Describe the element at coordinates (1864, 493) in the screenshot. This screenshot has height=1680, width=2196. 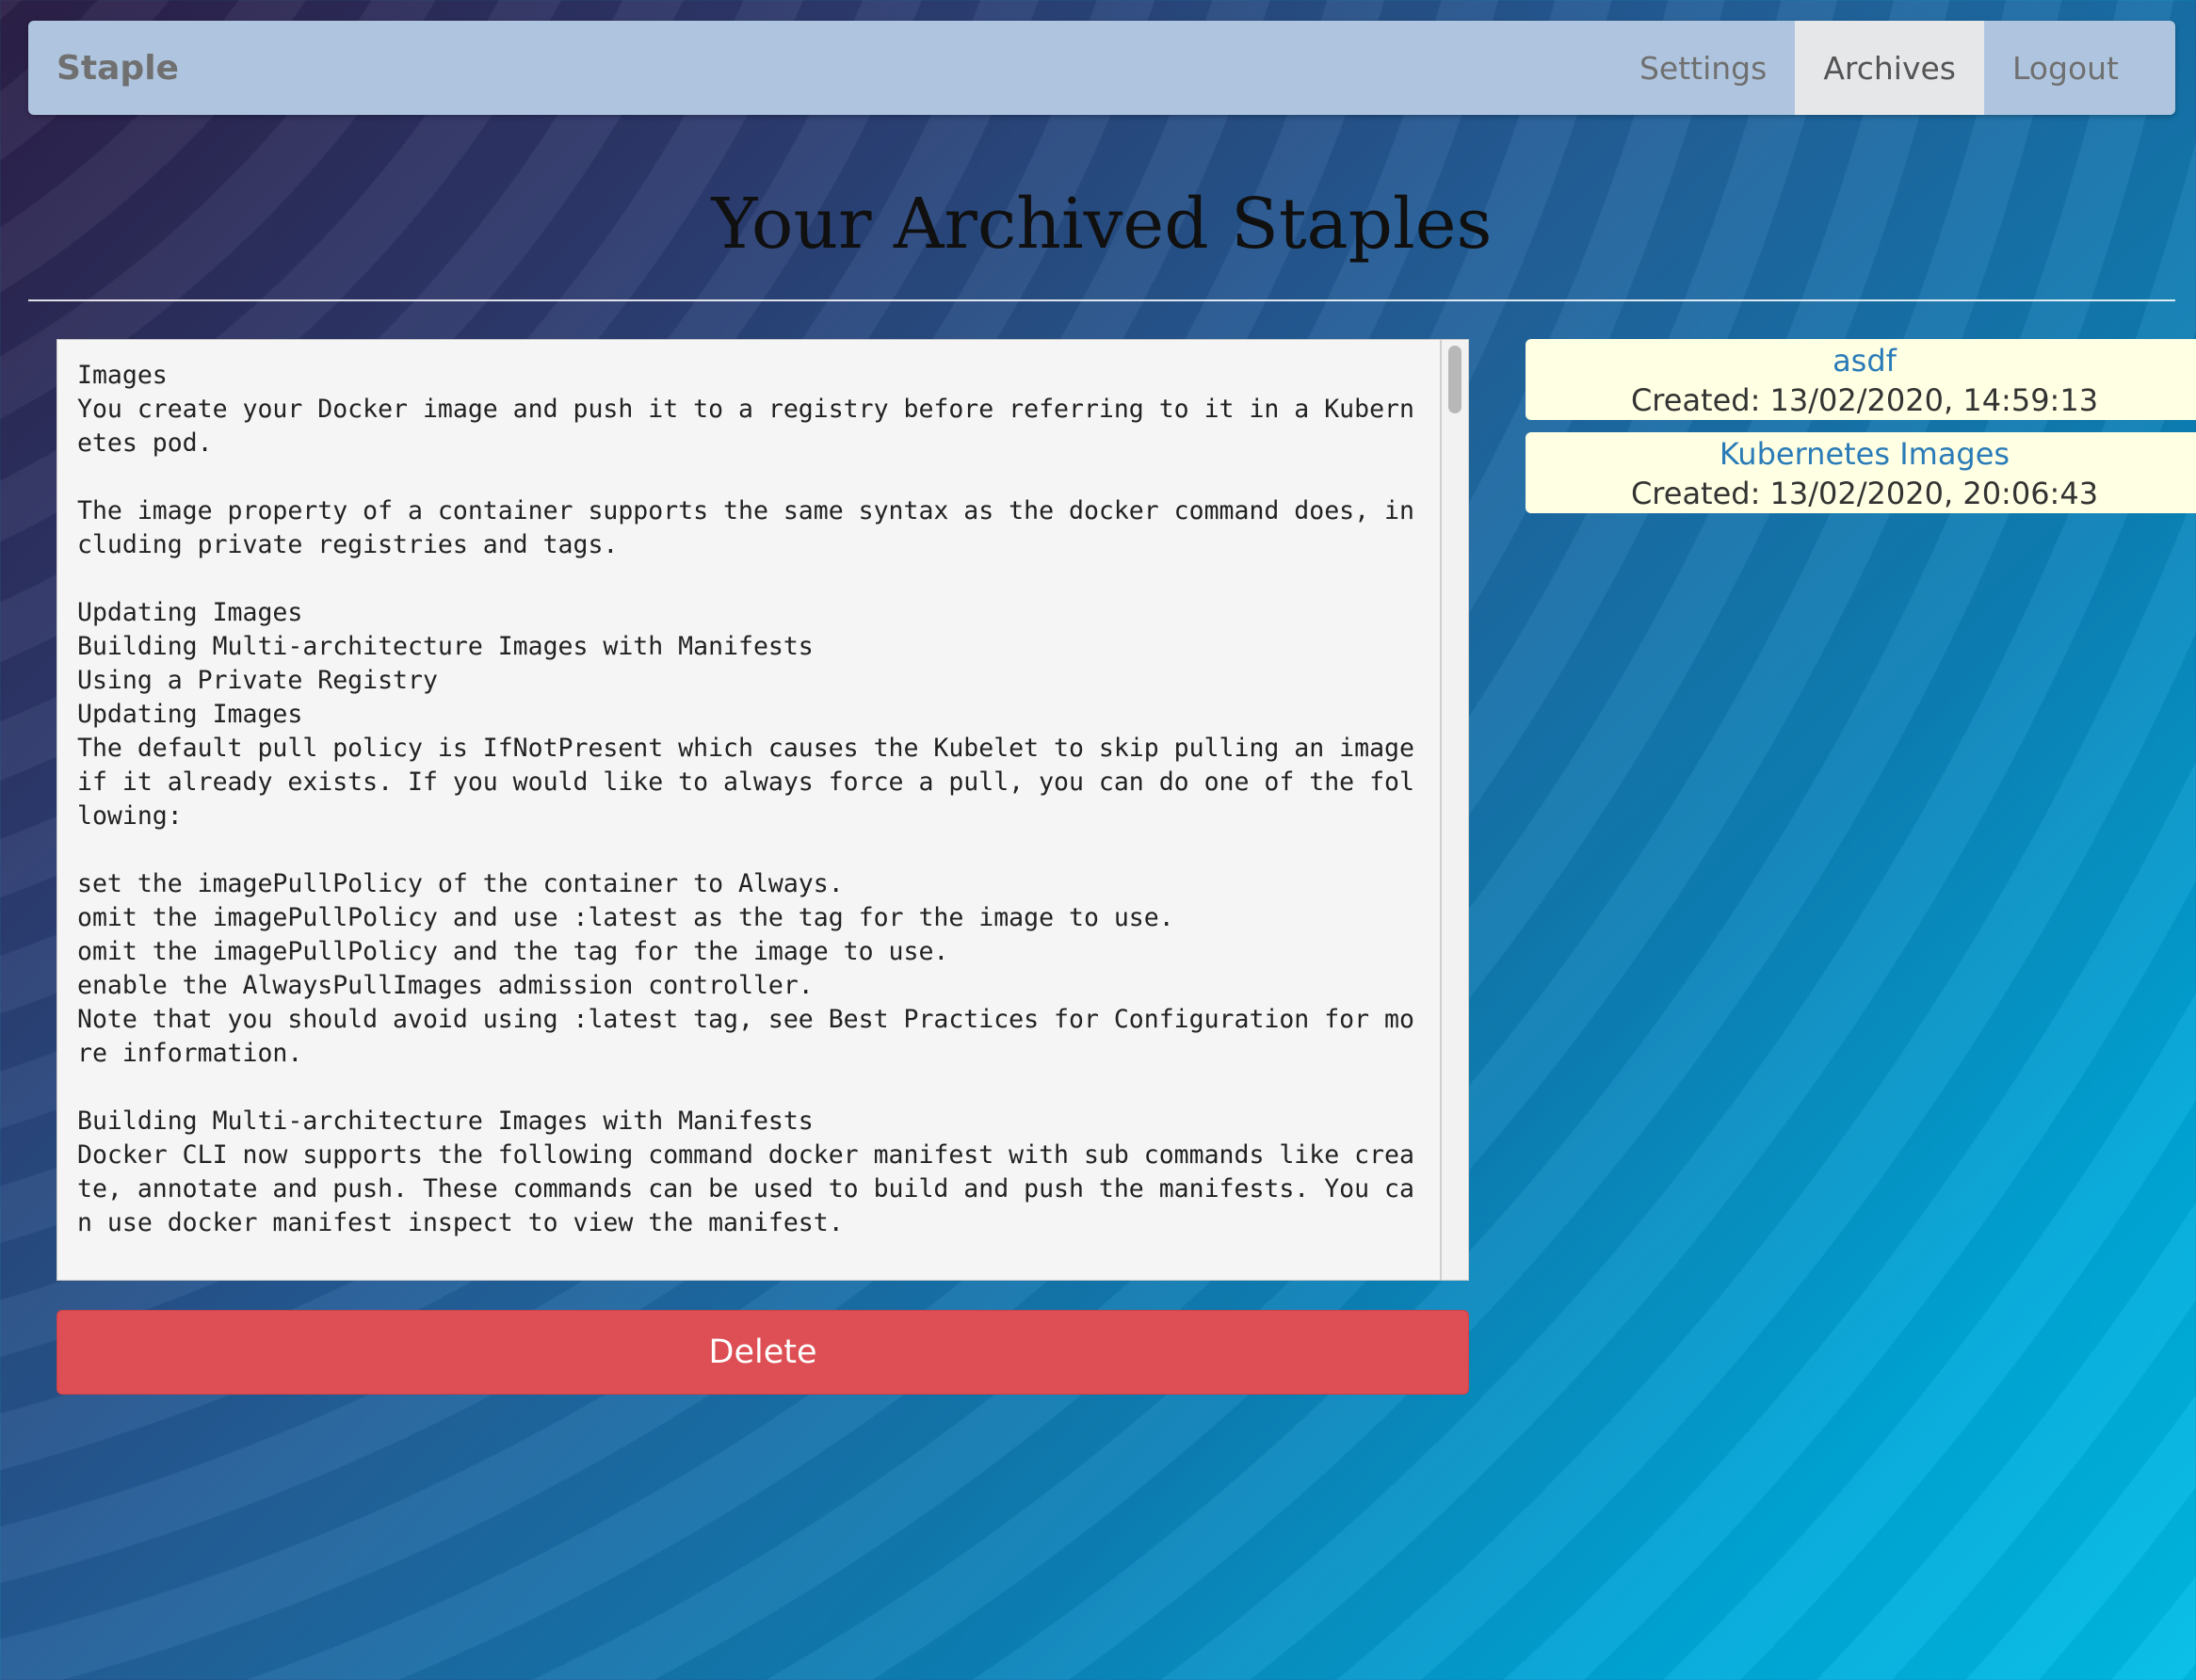
I see `staple-created-date: Created: 13/02/2020, 20:06:43` at that location.